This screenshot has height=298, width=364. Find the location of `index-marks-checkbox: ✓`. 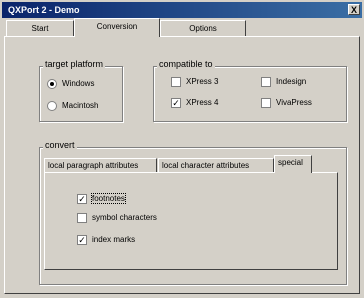

index-marks-checkbox: ✓ is located at coordinates (82, 240).